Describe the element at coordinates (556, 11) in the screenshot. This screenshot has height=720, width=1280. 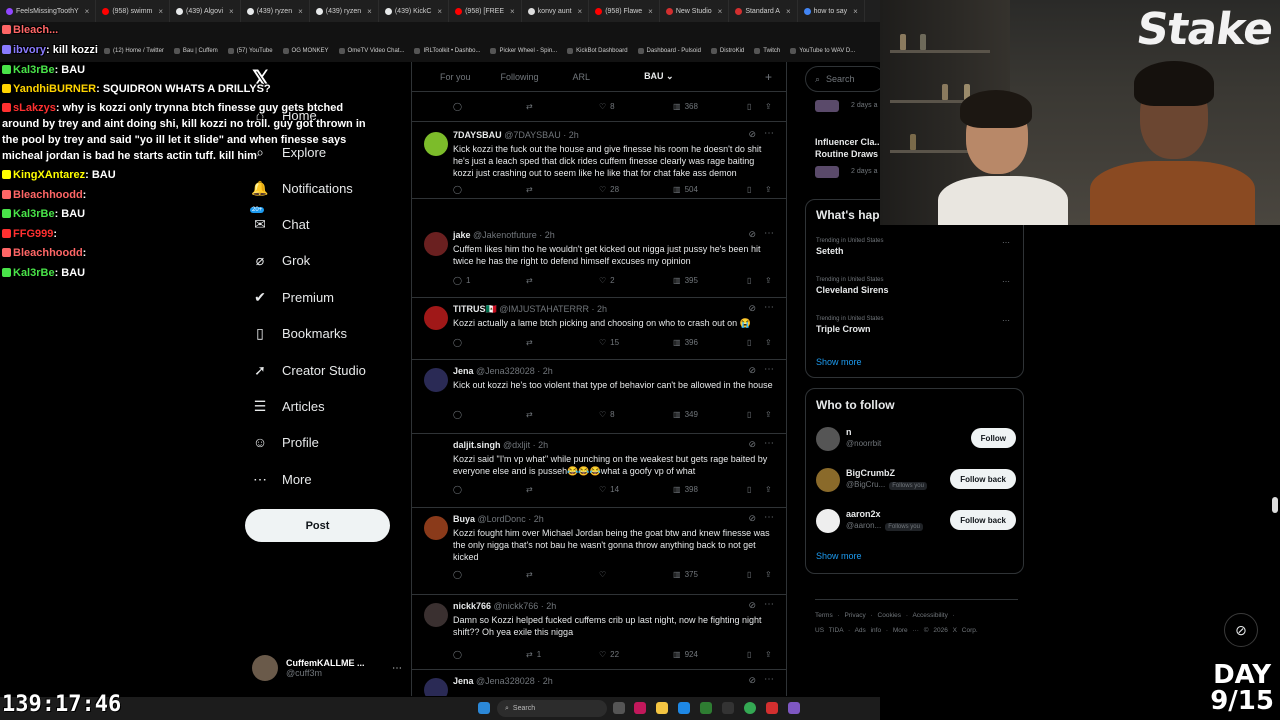
I see `browser-tab: konvy aunt ×` at that location.